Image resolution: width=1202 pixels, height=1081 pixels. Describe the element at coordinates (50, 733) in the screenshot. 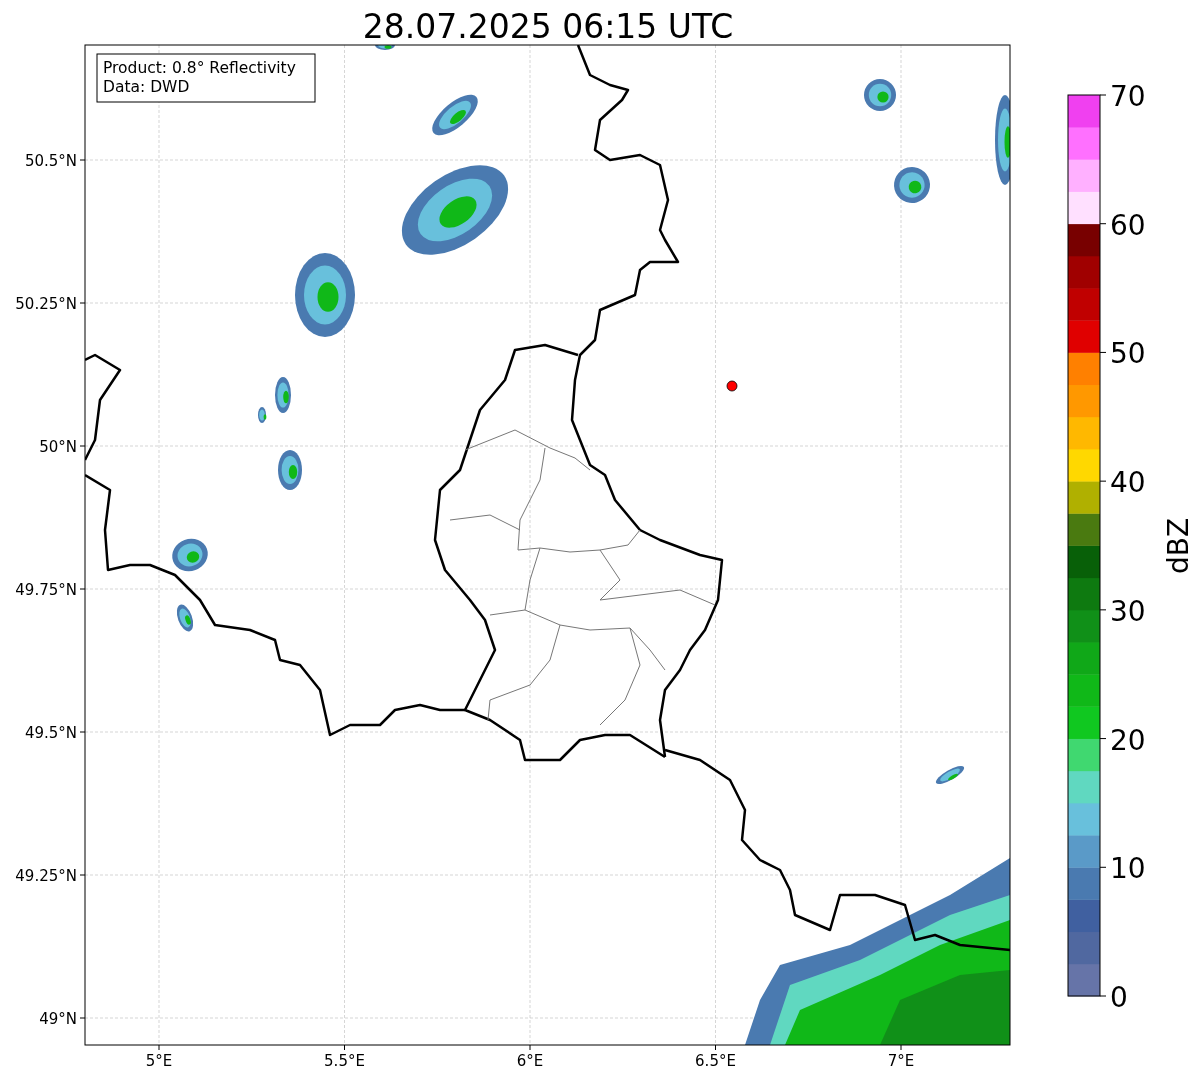

I see `axis-tick-label: 49.5°N` at that location.